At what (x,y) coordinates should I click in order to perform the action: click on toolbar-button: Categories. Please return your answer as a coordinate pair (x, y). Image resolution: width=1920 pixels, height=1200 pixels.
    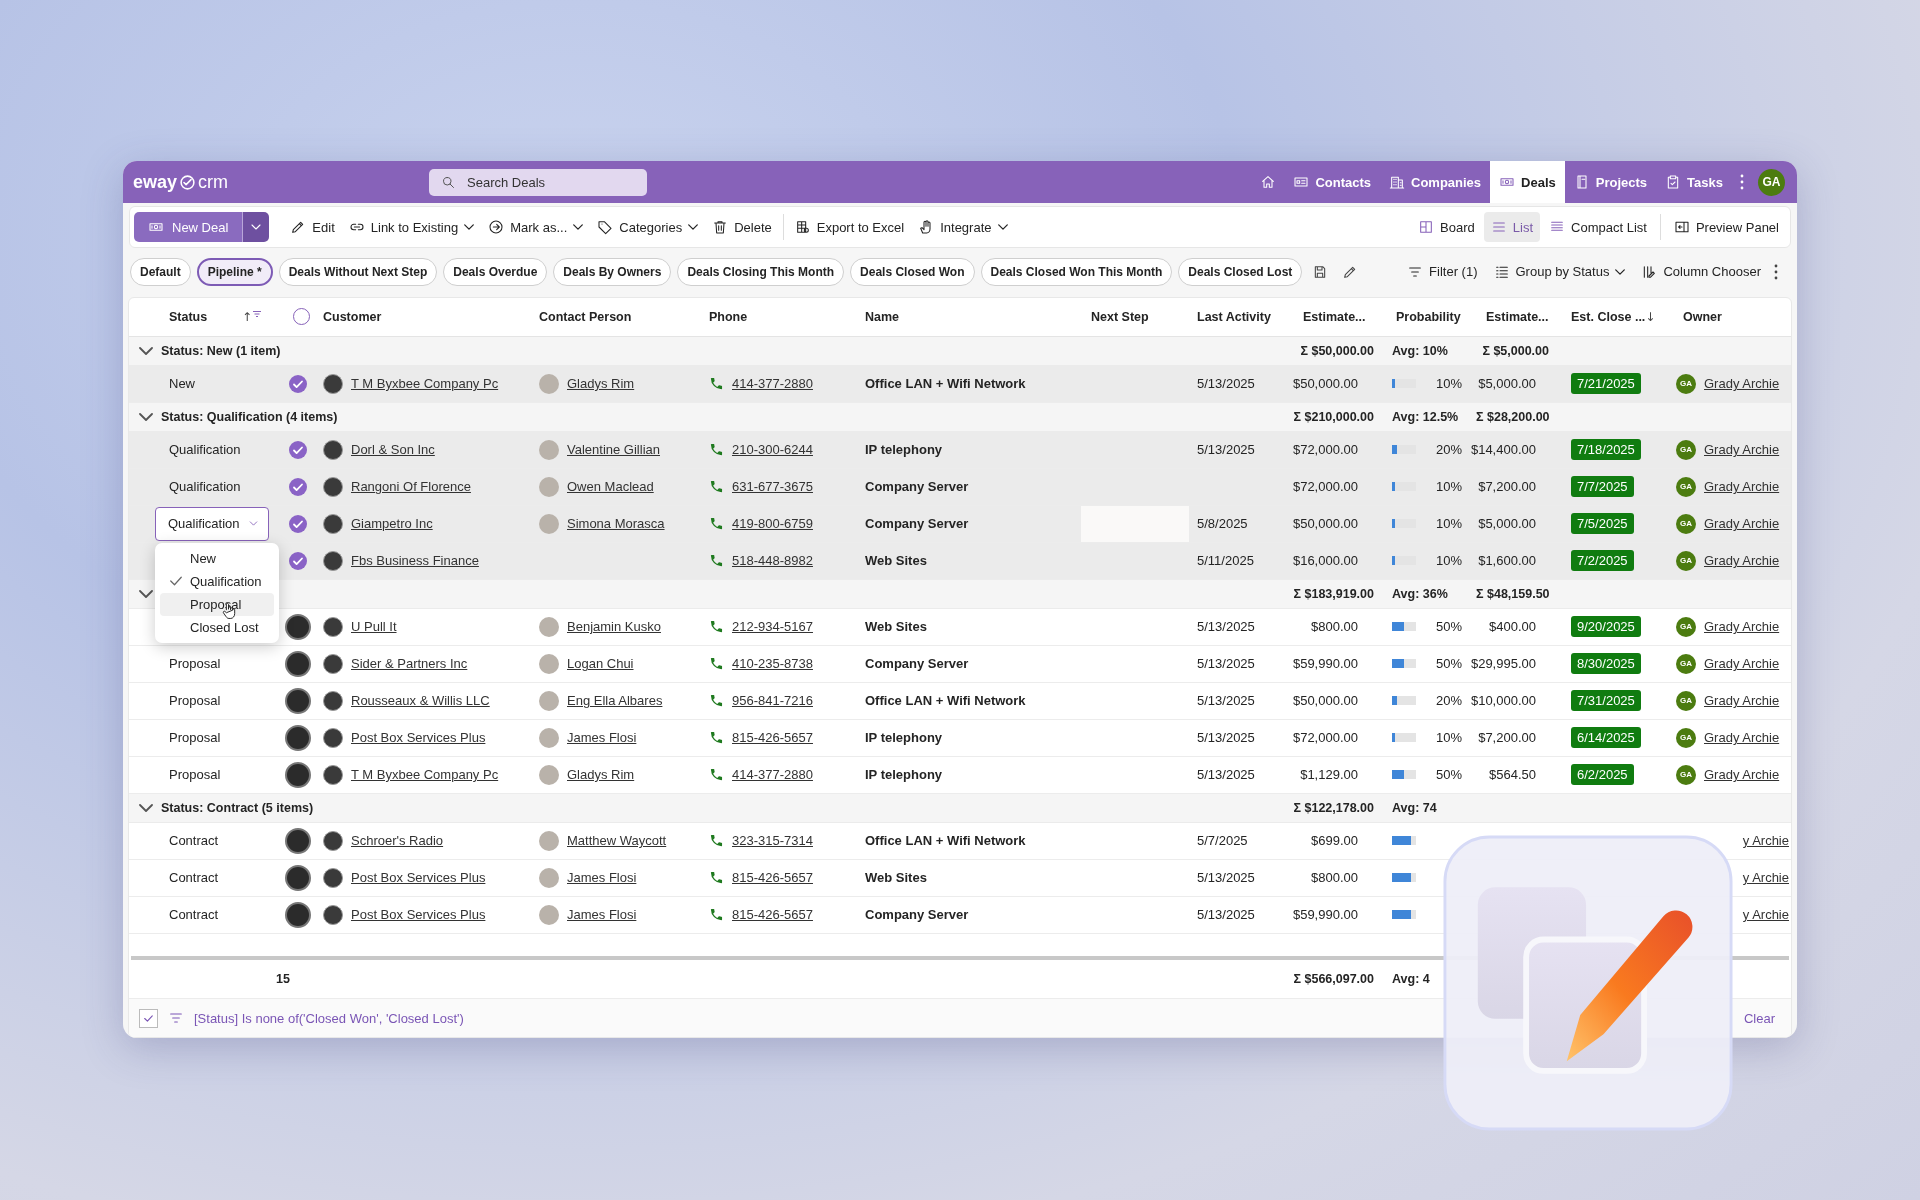
    Looking at the image, I should click on (648, 227).